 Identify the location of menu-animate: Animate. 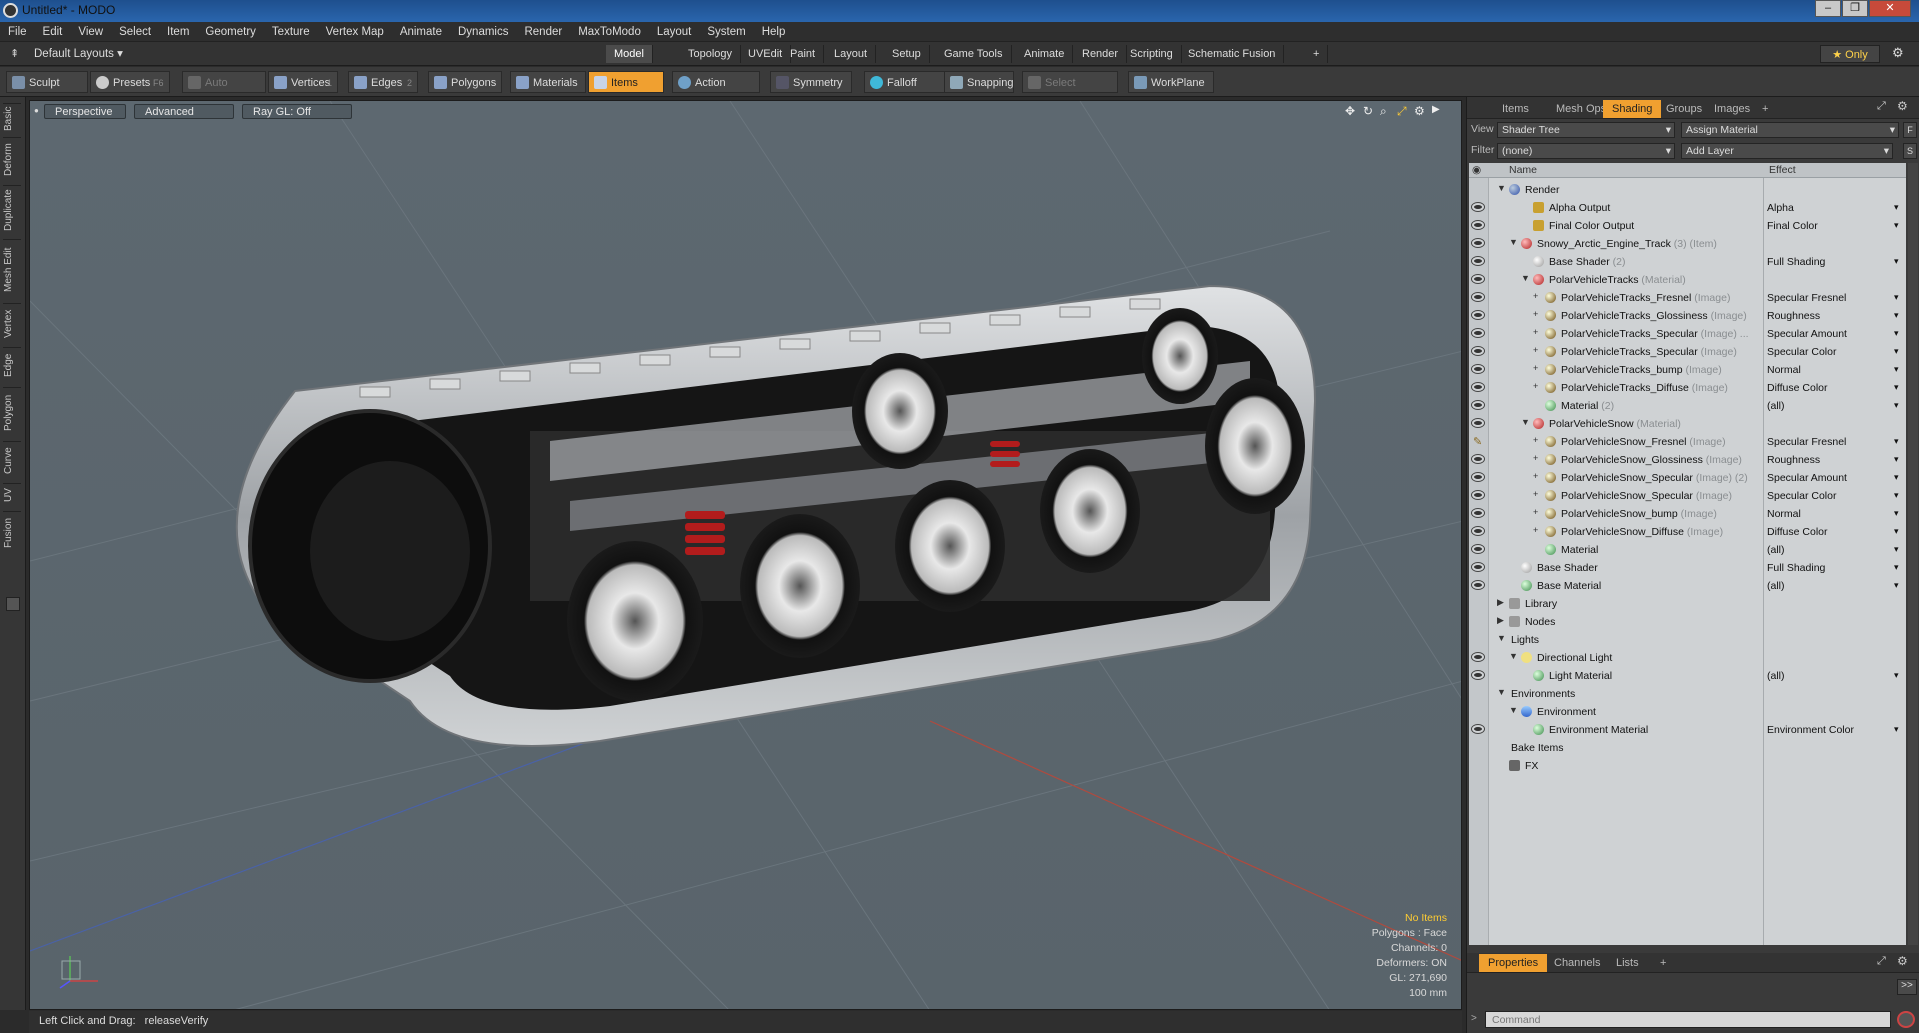
(421, 32).